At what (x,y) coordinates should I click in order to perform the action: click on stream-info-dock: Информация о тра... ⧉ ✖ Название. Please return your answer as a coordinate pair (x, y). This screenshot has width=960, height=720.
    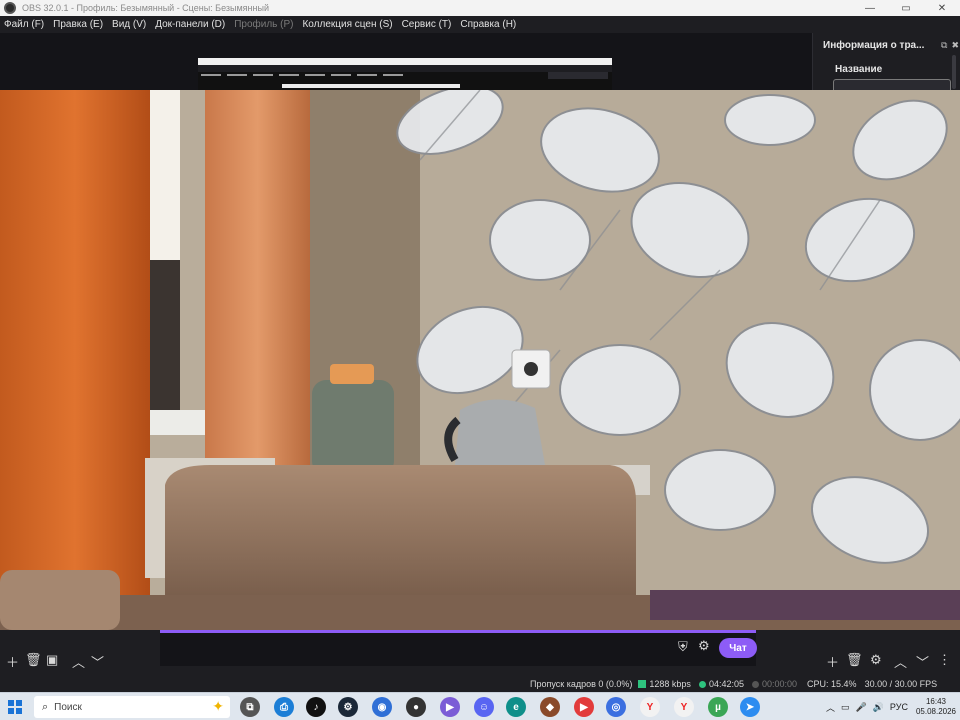
    Looking at the image, I should click on (886, 63).